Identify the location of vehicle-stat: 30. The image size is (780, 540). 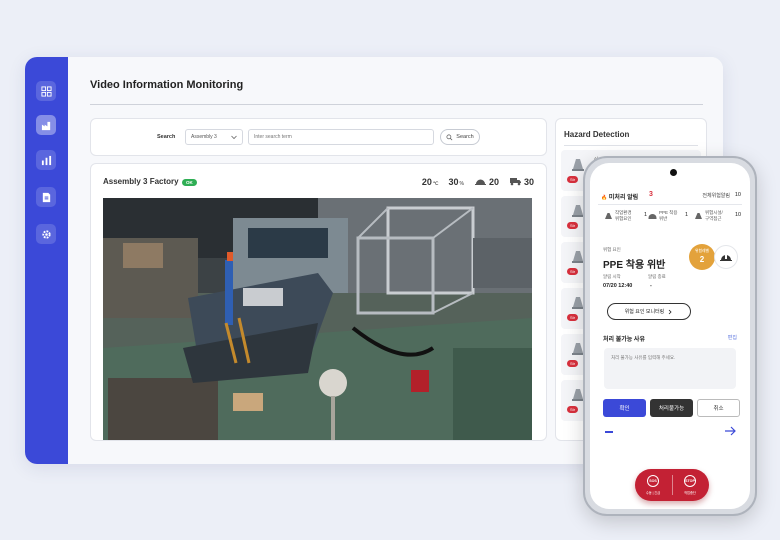
(521, 182).